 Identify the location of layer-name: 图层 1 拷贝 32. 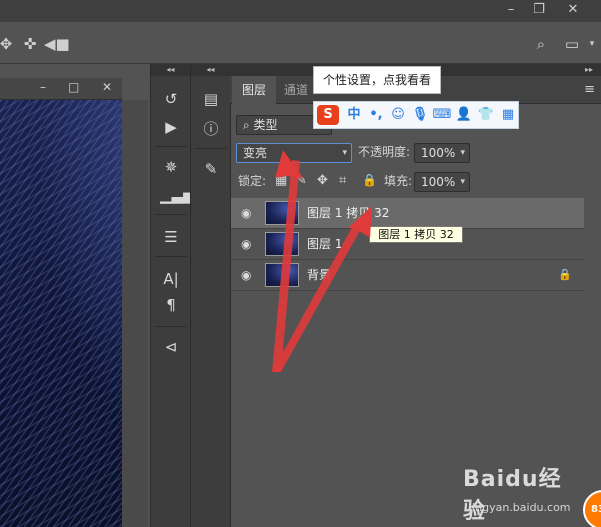
(348, 213).